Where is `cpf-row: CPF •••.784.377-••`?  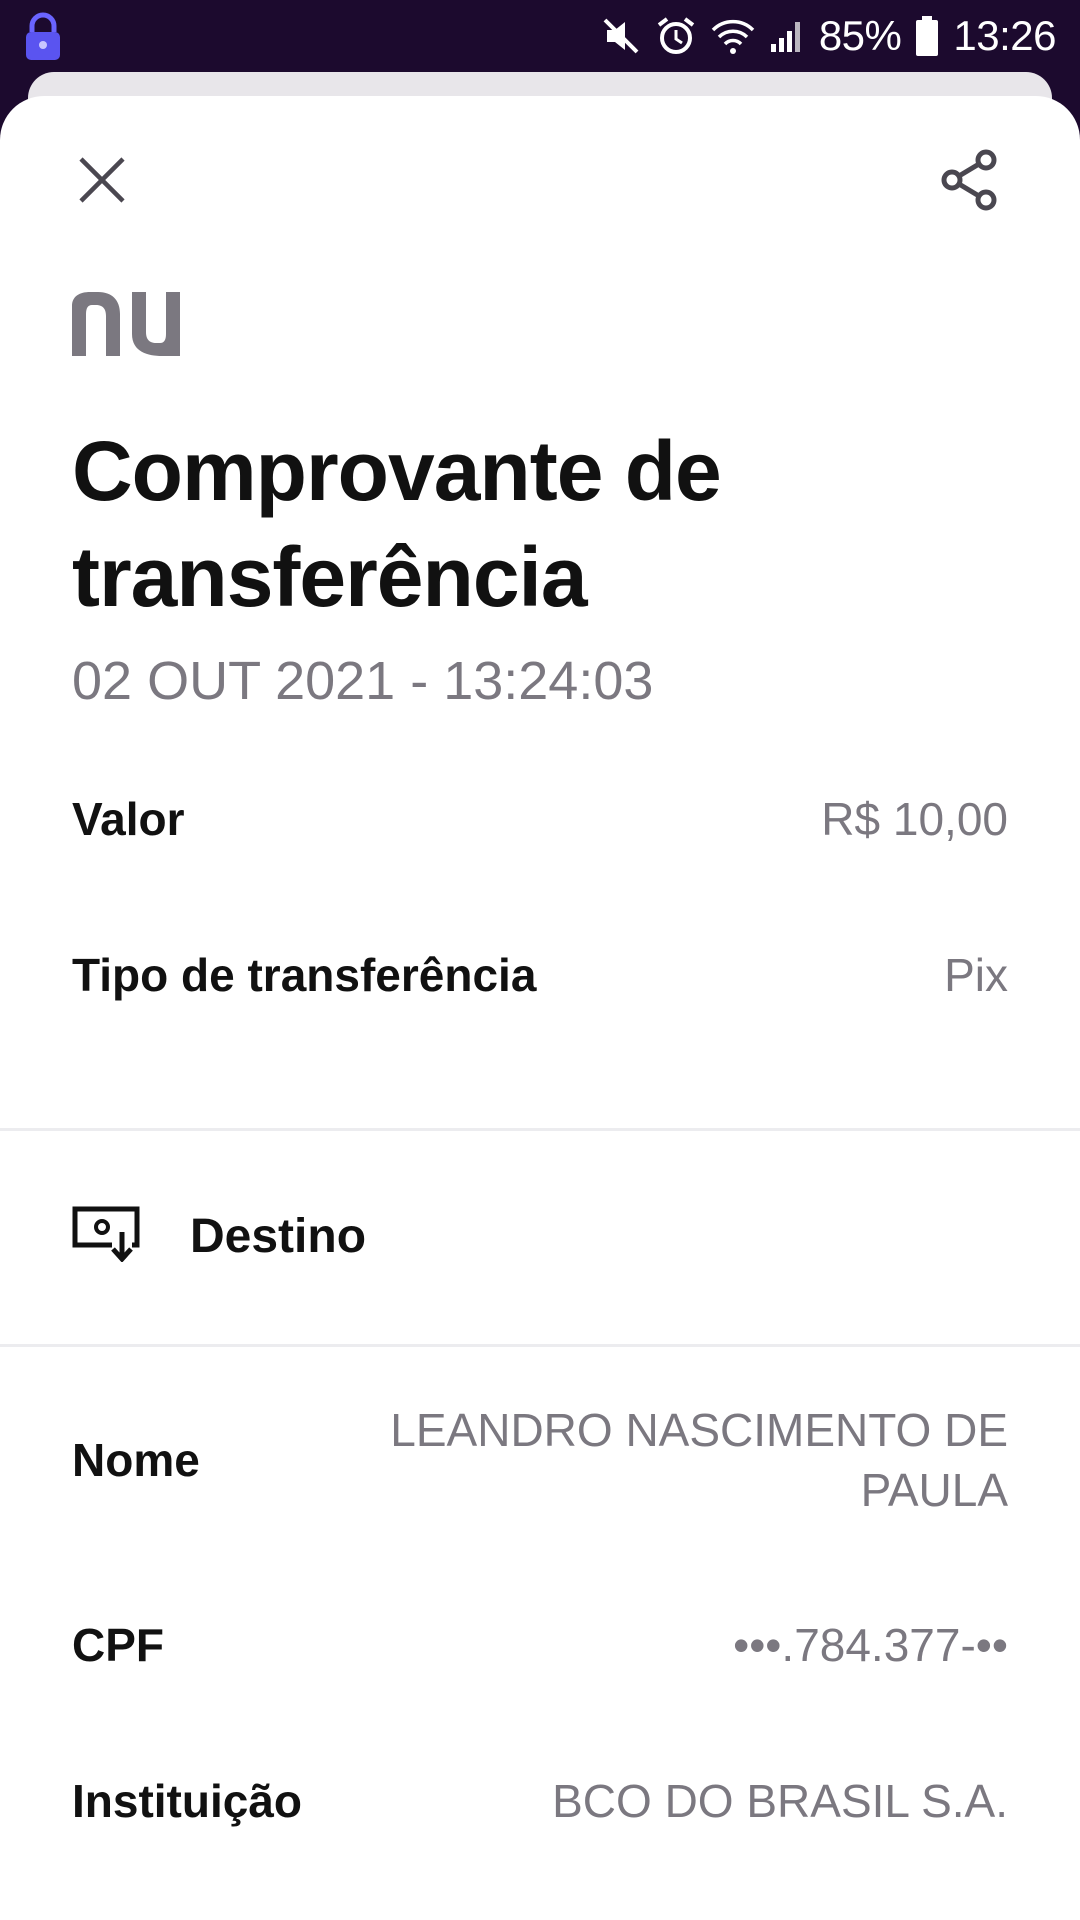 cpf-row: CPF •••.784.377-•• is located at coordinates (540, 1645).